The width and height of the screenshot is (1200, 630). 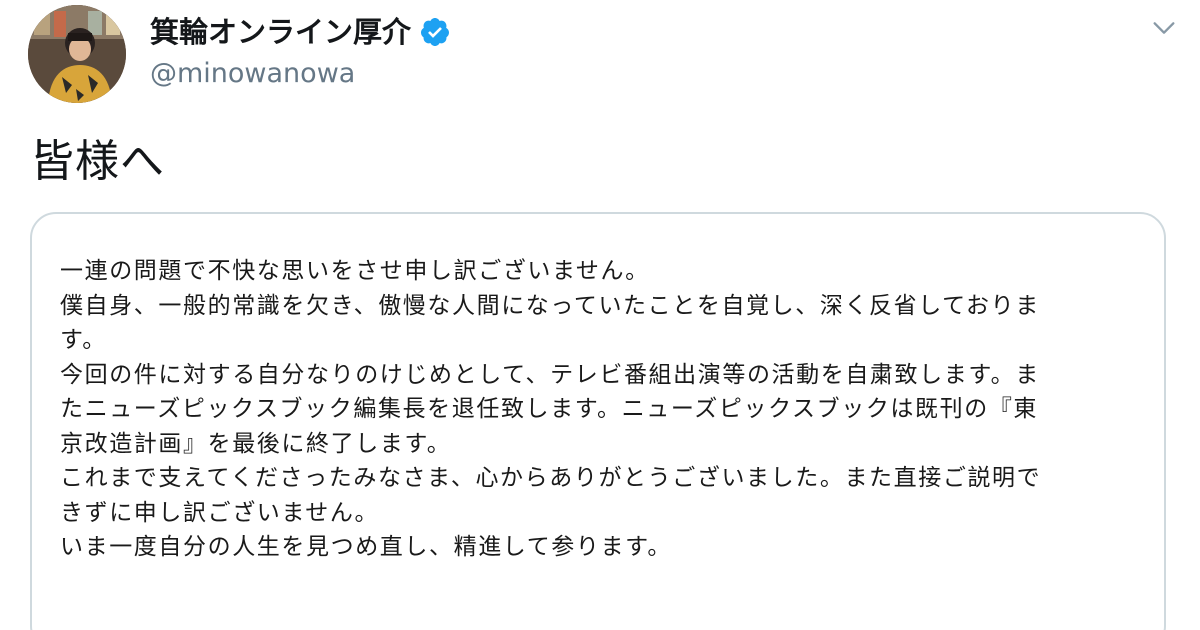 I want to click on statement-line: たニューズピックスブック編集長を退任致します。ニューズピックスブックは既刊の『東, so click(x=549, y=409).